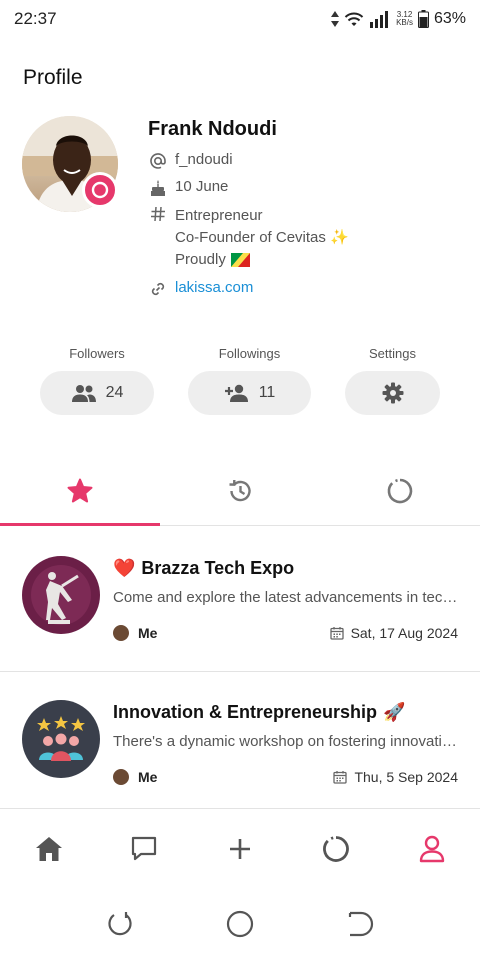  I want to click on bio-line-1: Entrepreneur, so click(219, 215).